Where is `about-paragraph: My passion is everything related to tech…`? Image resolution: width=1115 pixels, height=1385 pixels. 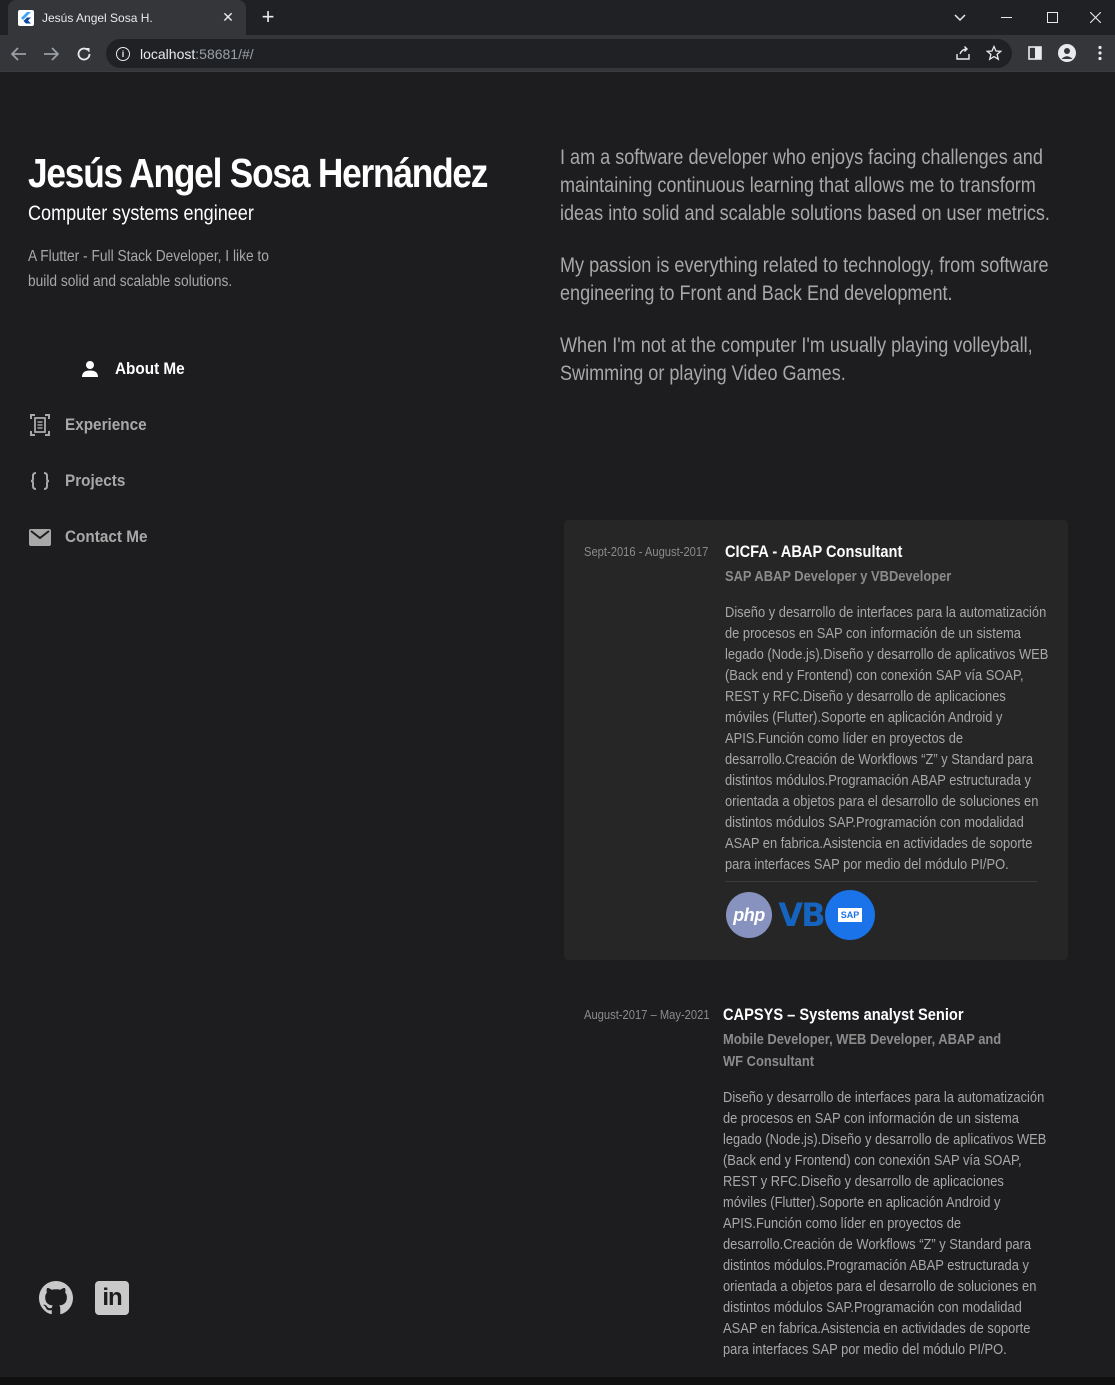 about-paragraph: My passion is everything related to tech… is located at coordinates (804, 279).